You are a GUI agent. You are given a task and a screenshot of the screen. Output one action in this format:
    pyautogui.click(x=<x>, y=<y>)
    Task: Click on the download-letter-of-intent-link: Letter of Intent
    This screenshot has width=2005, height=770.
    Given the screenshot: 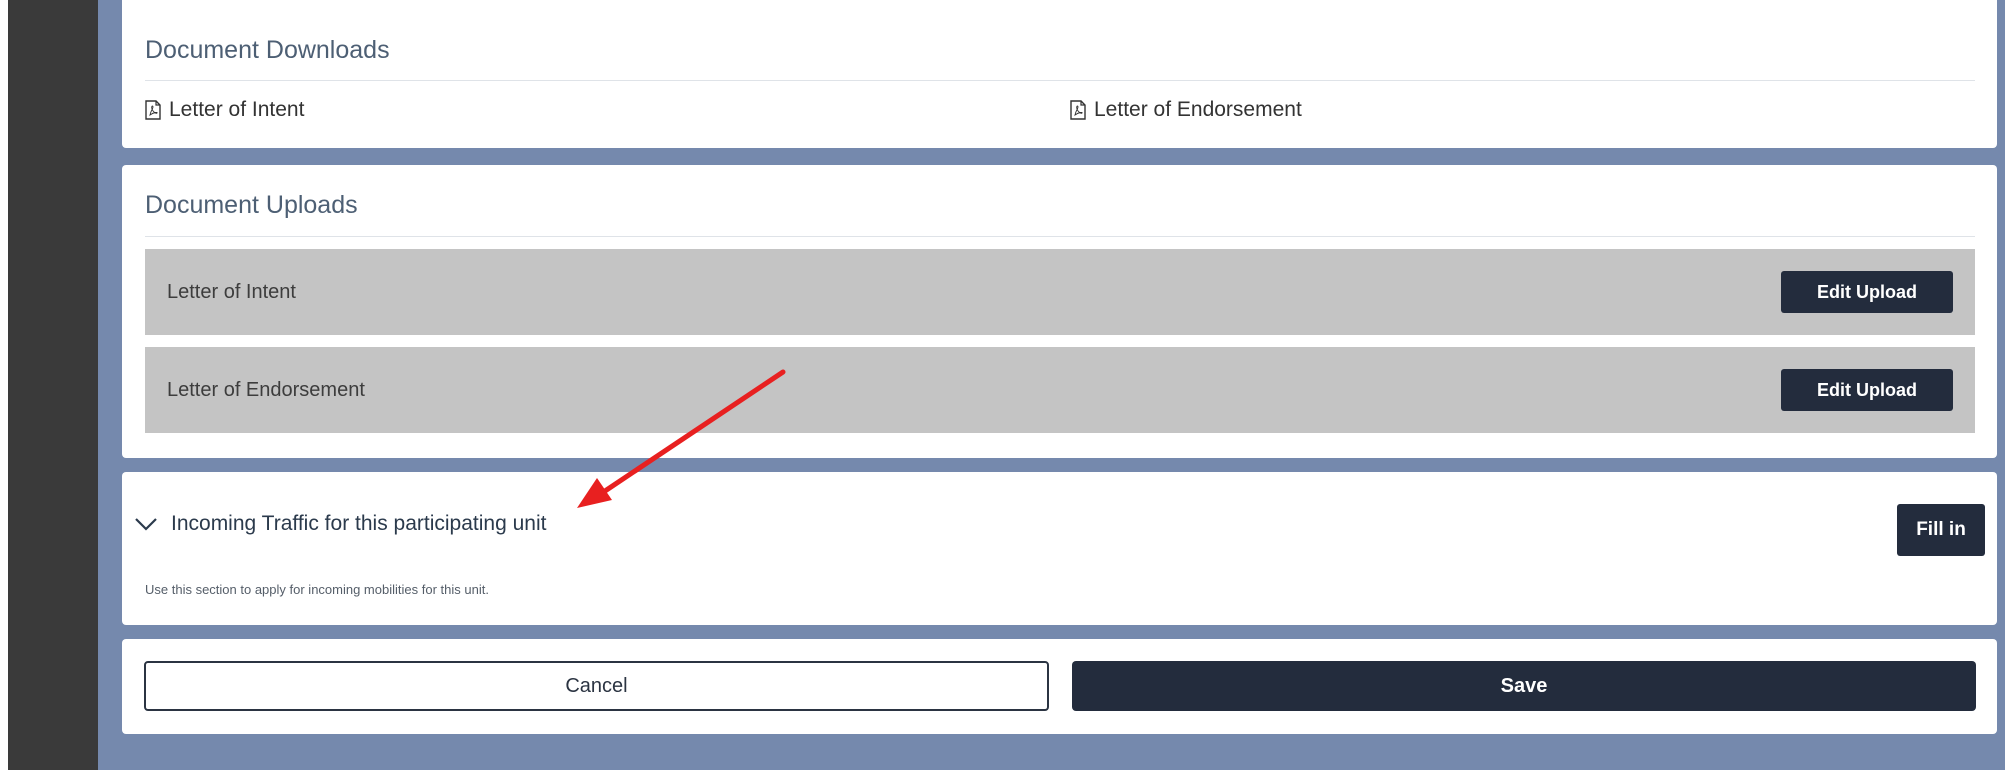 What is the action you would take?
    pyautogui.click(x=224, y=110)
    